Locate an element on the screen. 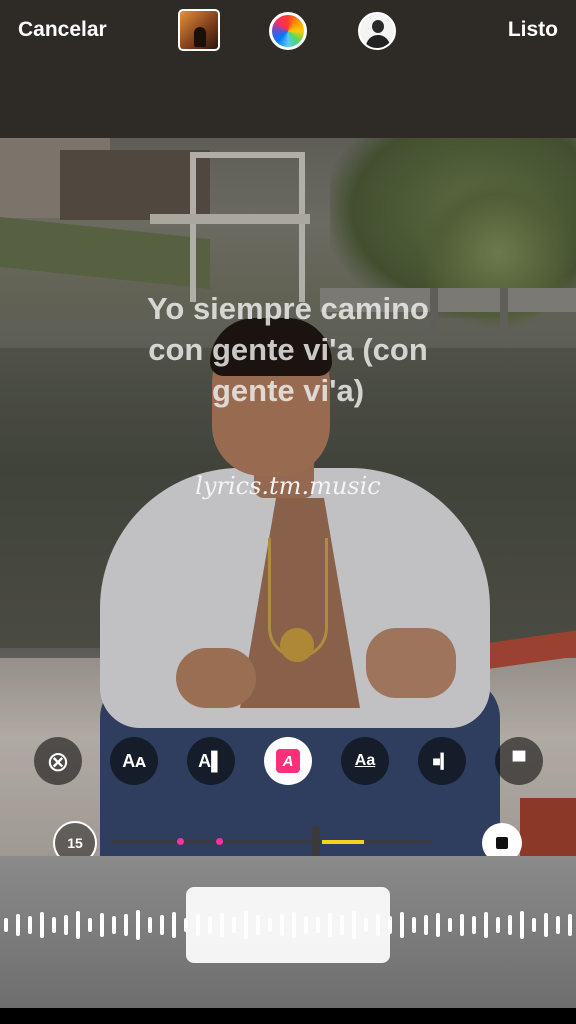 This screenshot has width=576, height=1024. avatar-body is located at coordinates (378, 41).